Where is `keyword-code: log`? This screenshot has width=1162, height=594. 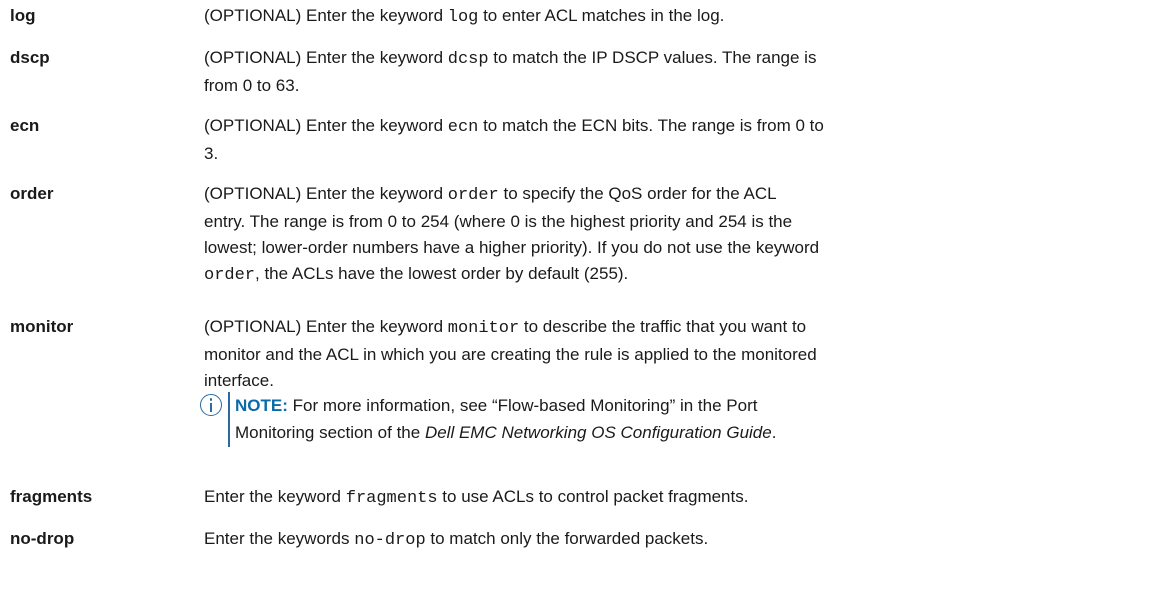 keyword-code: log is located at coordinates (463, 17).